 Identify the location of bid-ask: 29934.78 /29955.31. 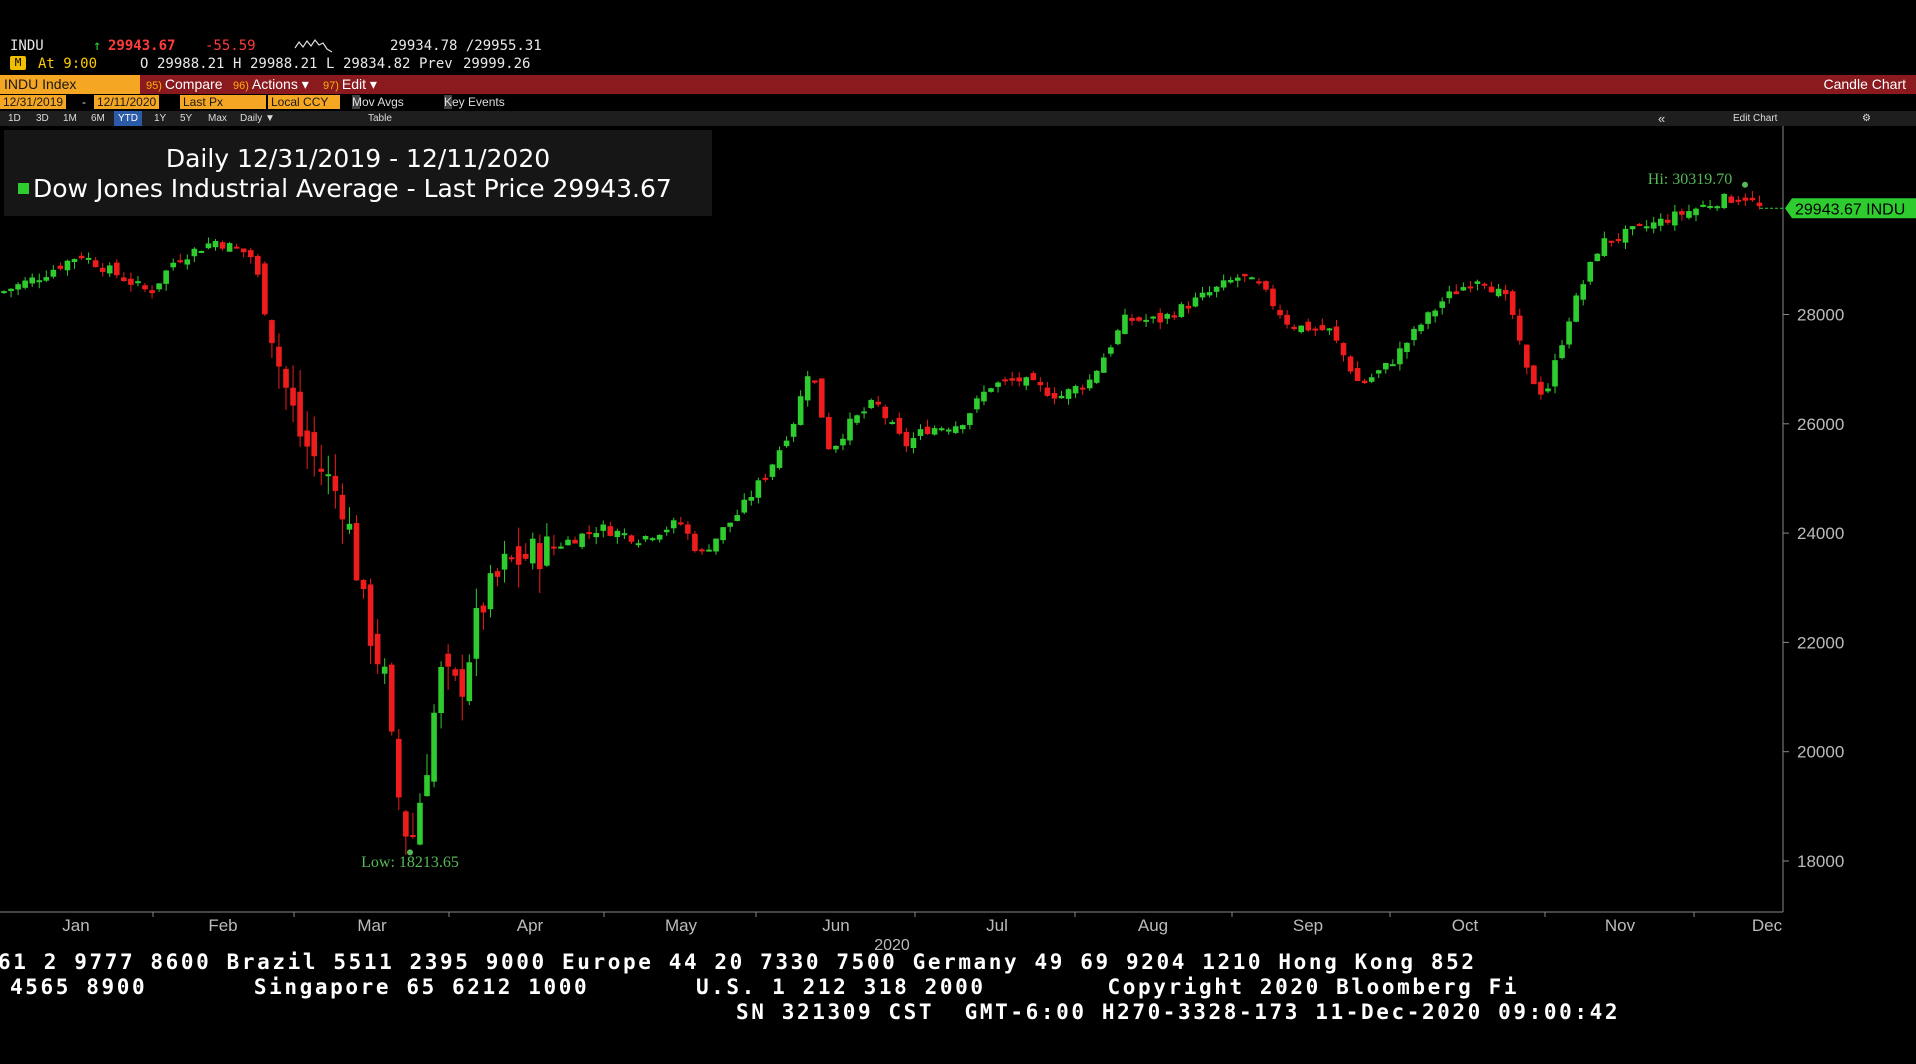
(466, 46).